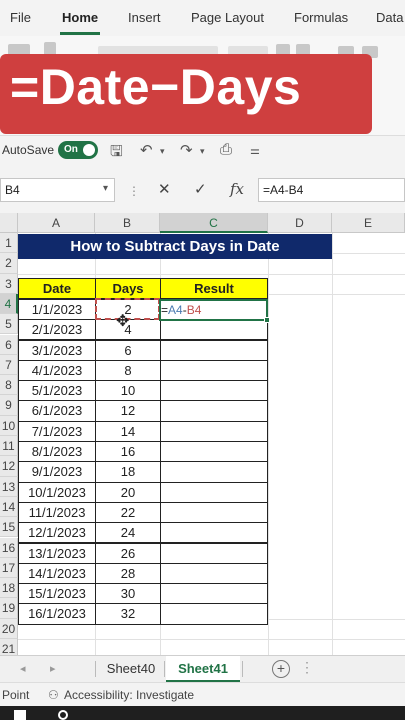 The image size is (405, 720). Describe the element at coordinates (368, 223) in the screenshot. I see `column-header-e: E` at that location.